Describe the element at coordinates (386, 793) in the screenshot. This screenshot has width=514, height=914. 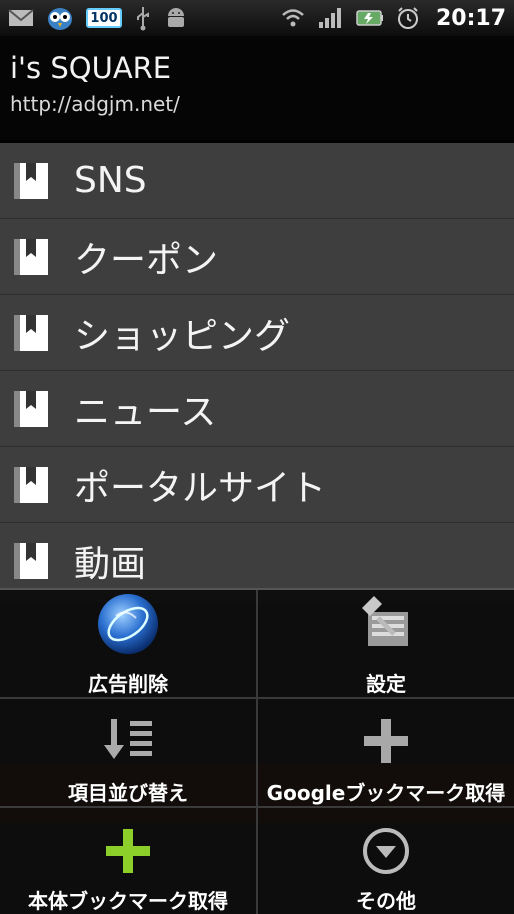
I see `google-bookmark-import-label: Googleブックマーク取得` at that location.